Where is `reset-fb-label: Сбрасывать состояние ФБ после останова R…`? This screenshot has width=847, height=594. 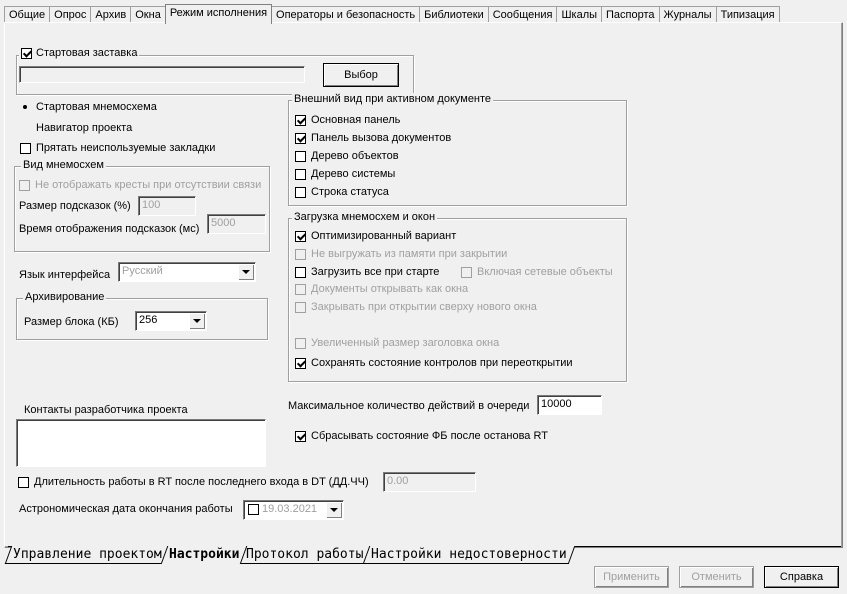
reset-fb-label: Сбрасывать состояние ФБ после останова R… is located at coordinates (429, 436).